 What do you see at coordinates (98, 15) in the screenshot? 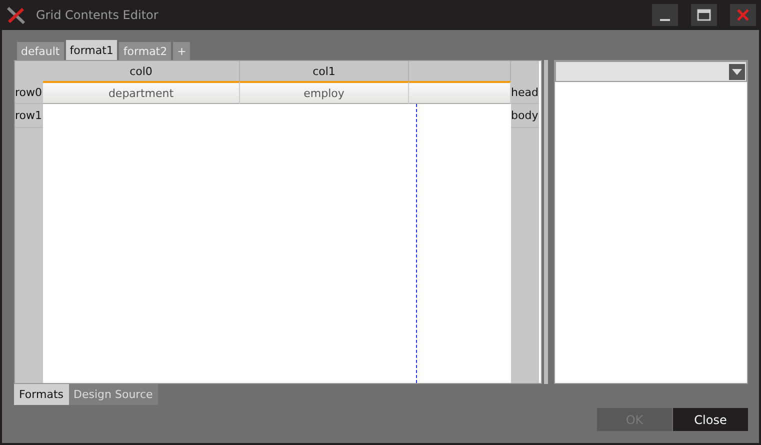
I see `window-title: Grid Contents Editor` at bounding box center [98, 15].